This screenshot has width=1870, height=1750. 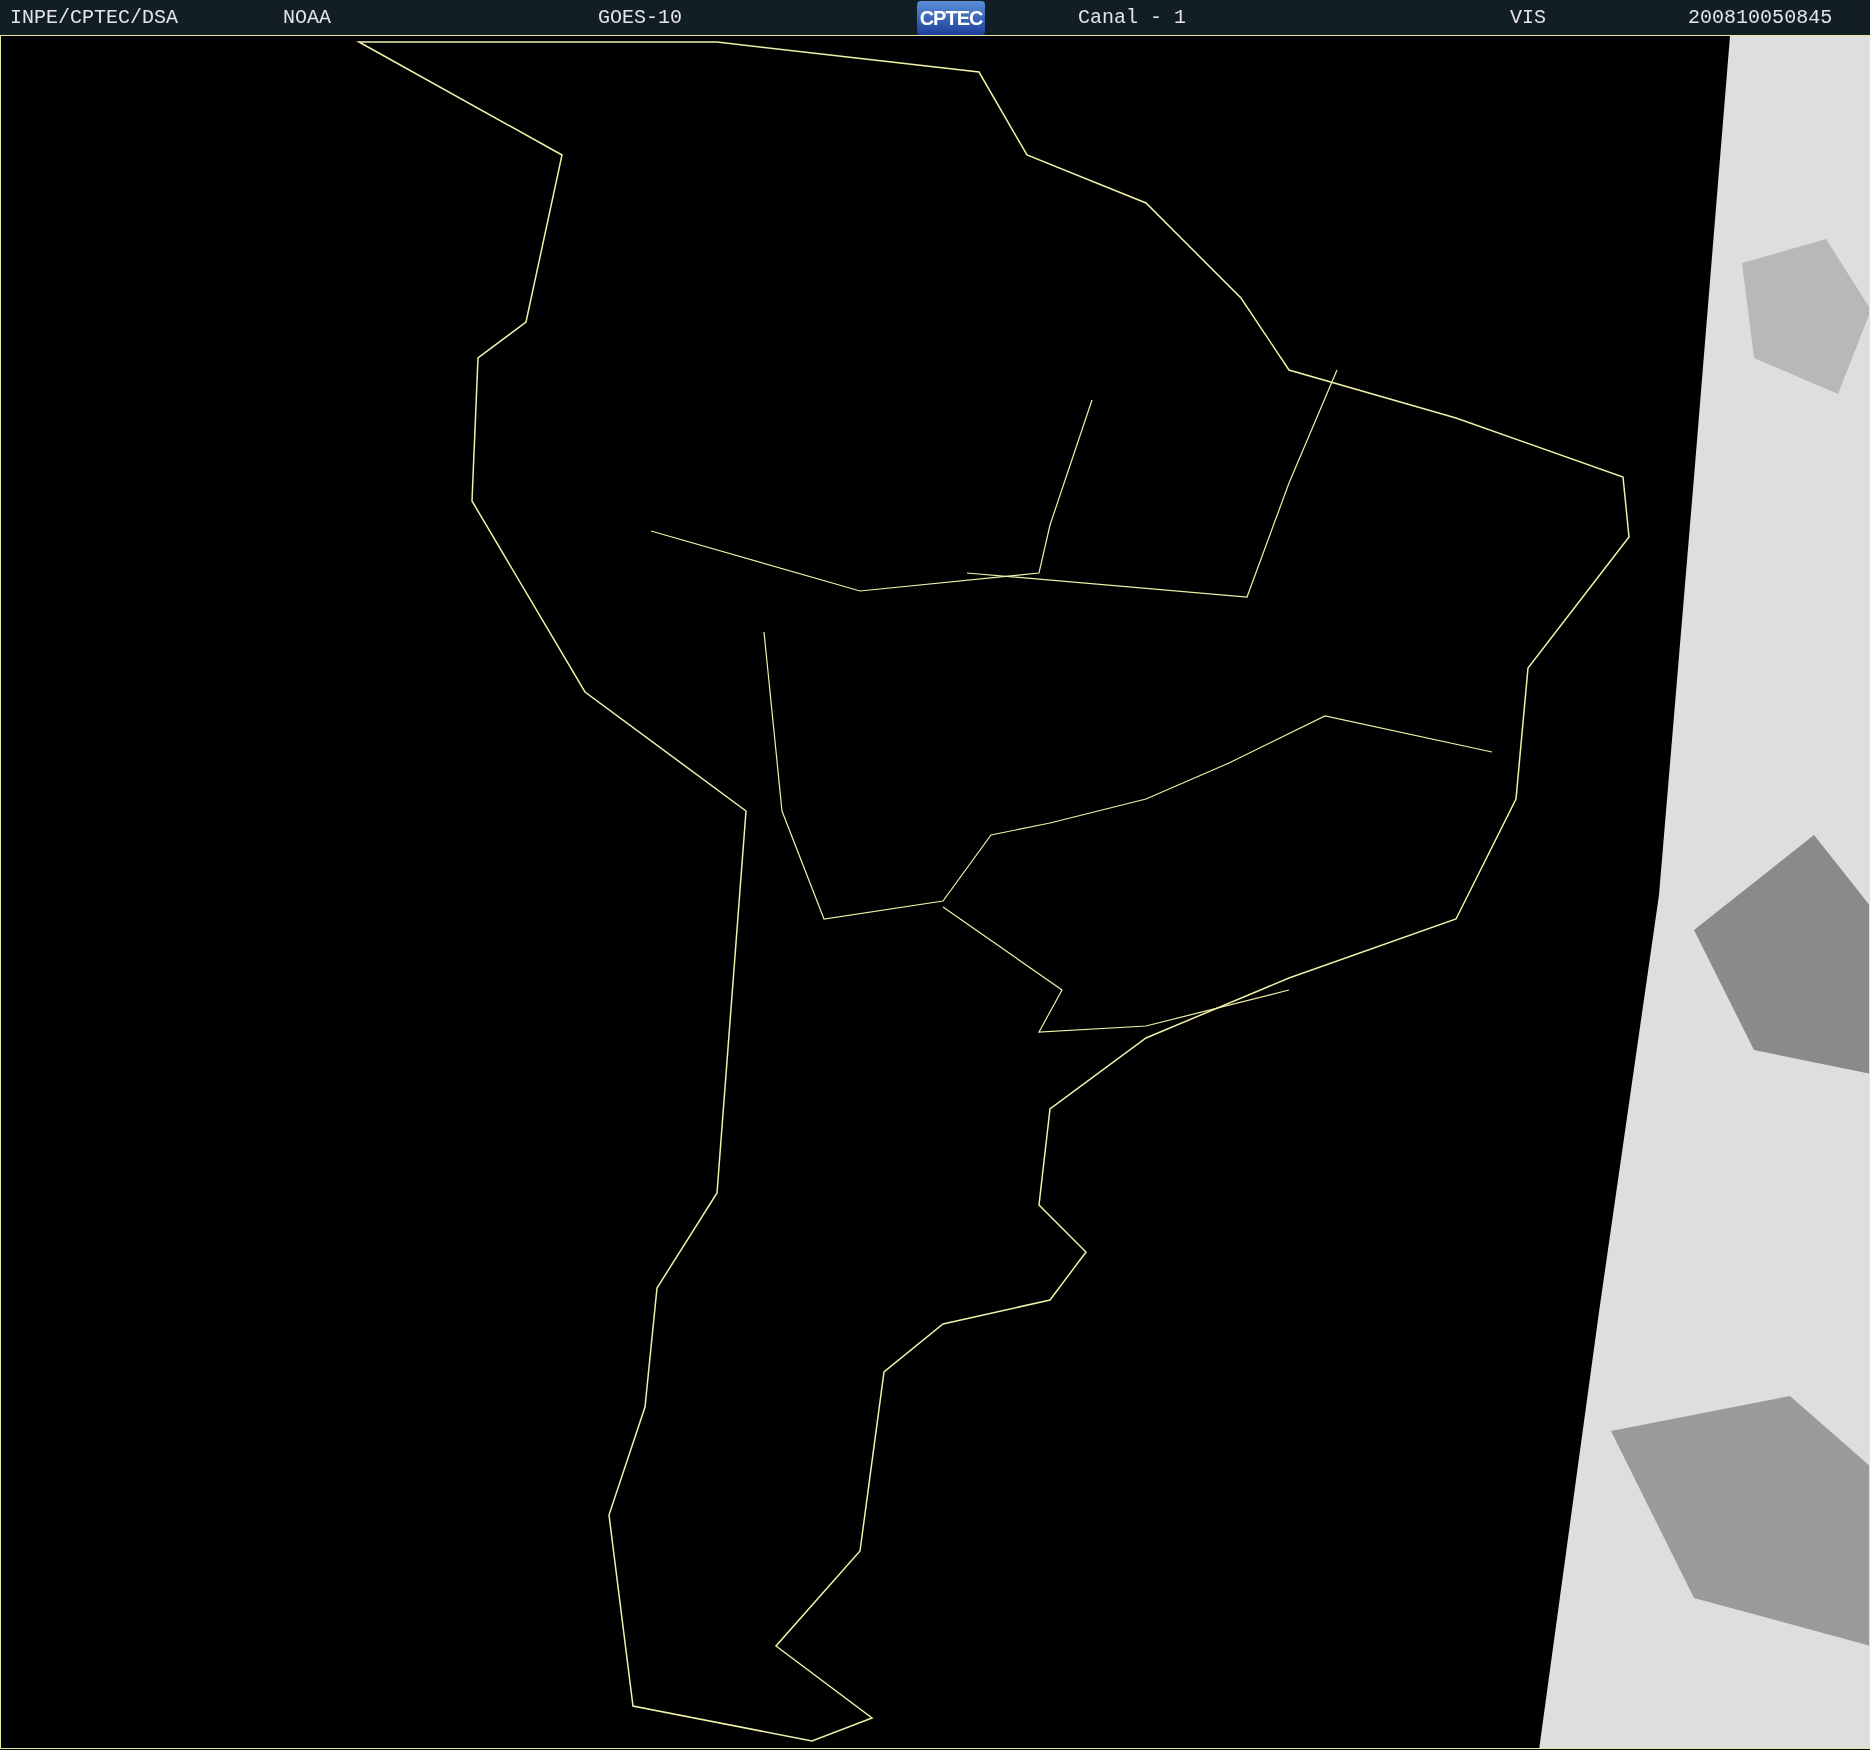 I want to click on logo: CPTEC, so click(x=951, y=17).